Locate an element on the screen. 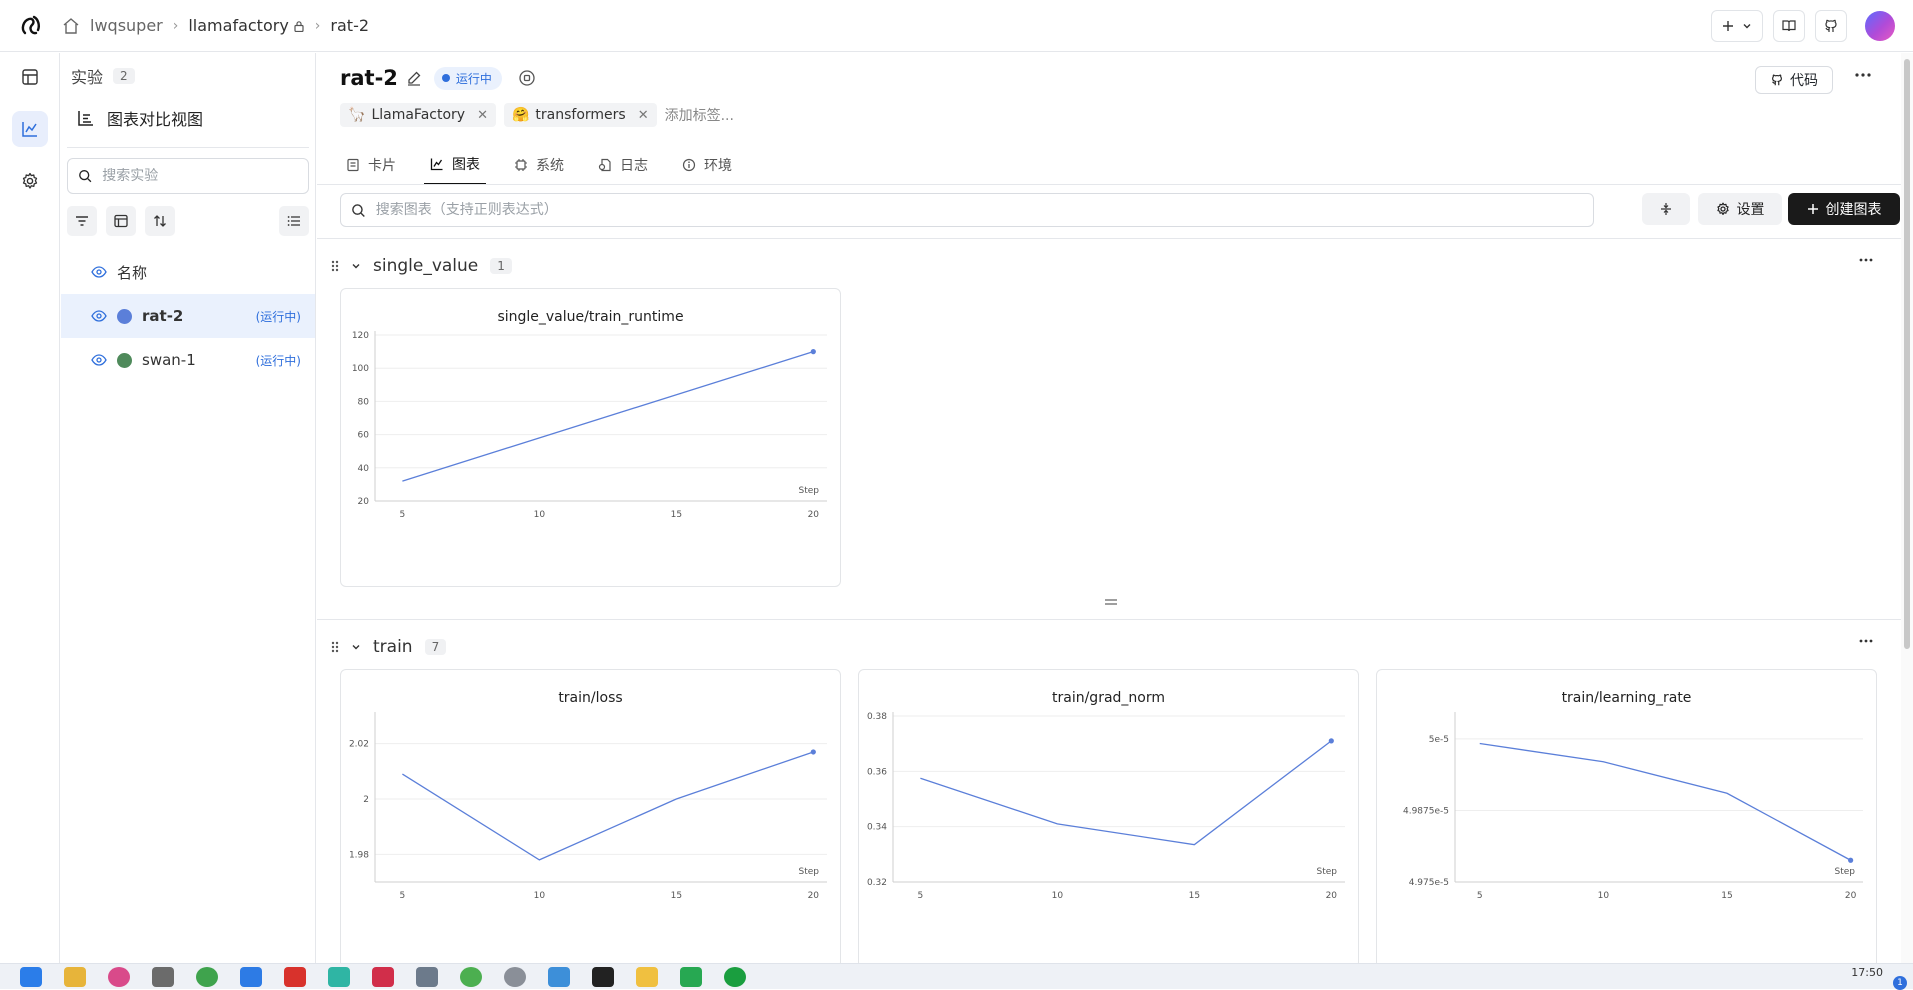 The image size is (1913, 990). section-header-train: train 7 is located at coordinates (389, 647).